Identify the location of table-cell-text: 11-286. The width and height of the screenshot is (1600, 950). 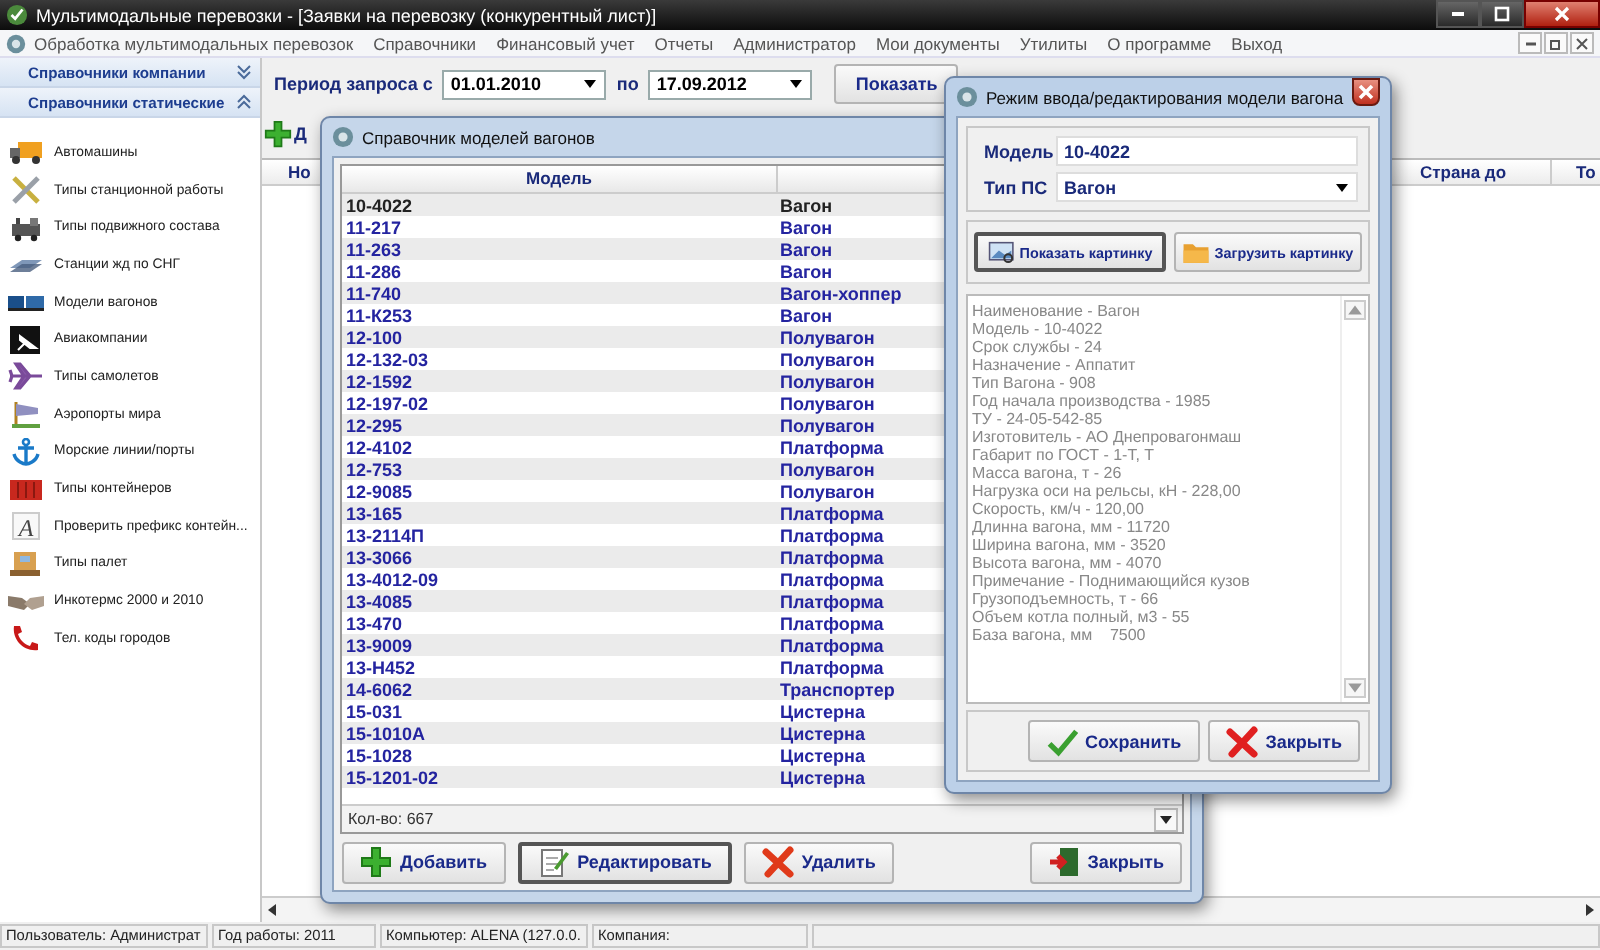
(374, 271).